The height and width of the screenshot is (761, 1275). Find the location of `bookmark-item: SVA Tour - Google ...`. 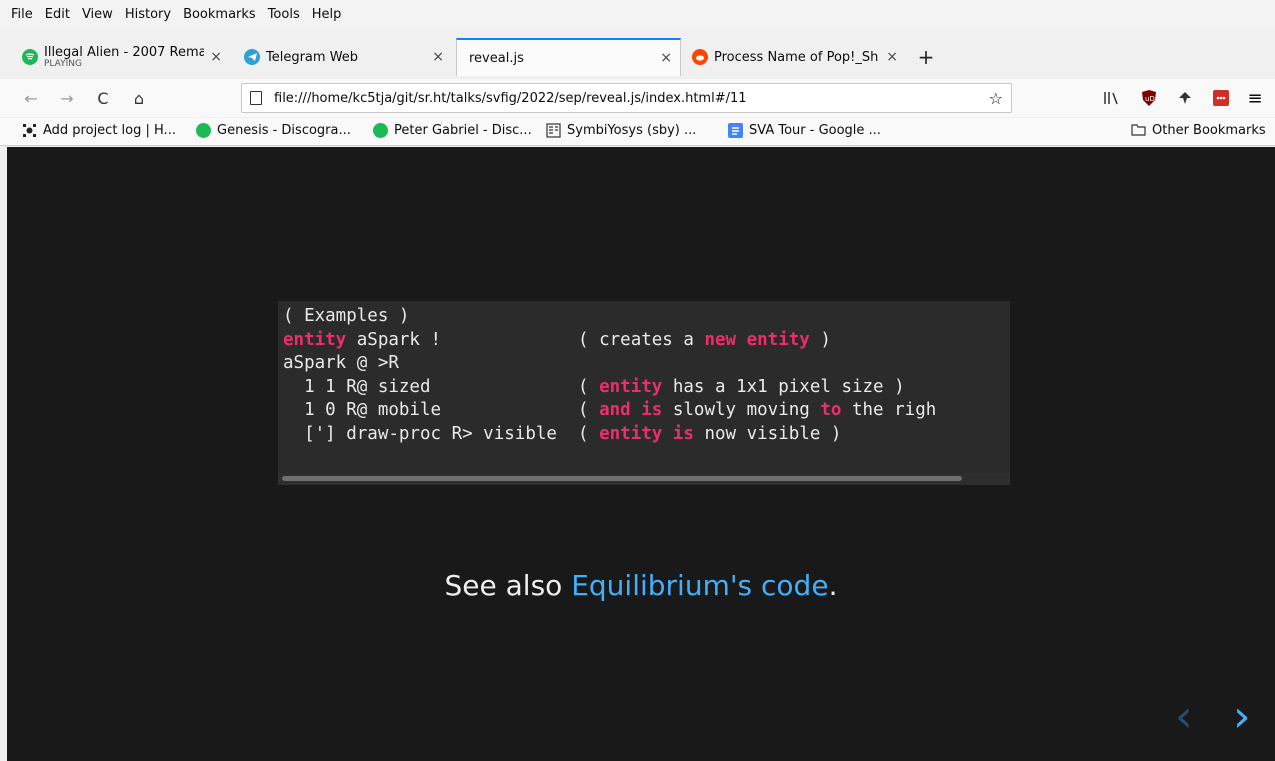

bookmark-item: SVA Tour - Google ... is located at coordinates (804, 130).